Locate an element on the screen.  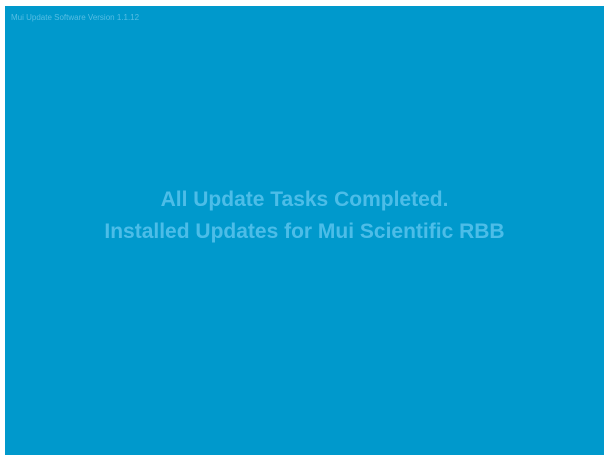
status-completed-text: All Update Tasks Completed. is located at coordinates (304, 199).